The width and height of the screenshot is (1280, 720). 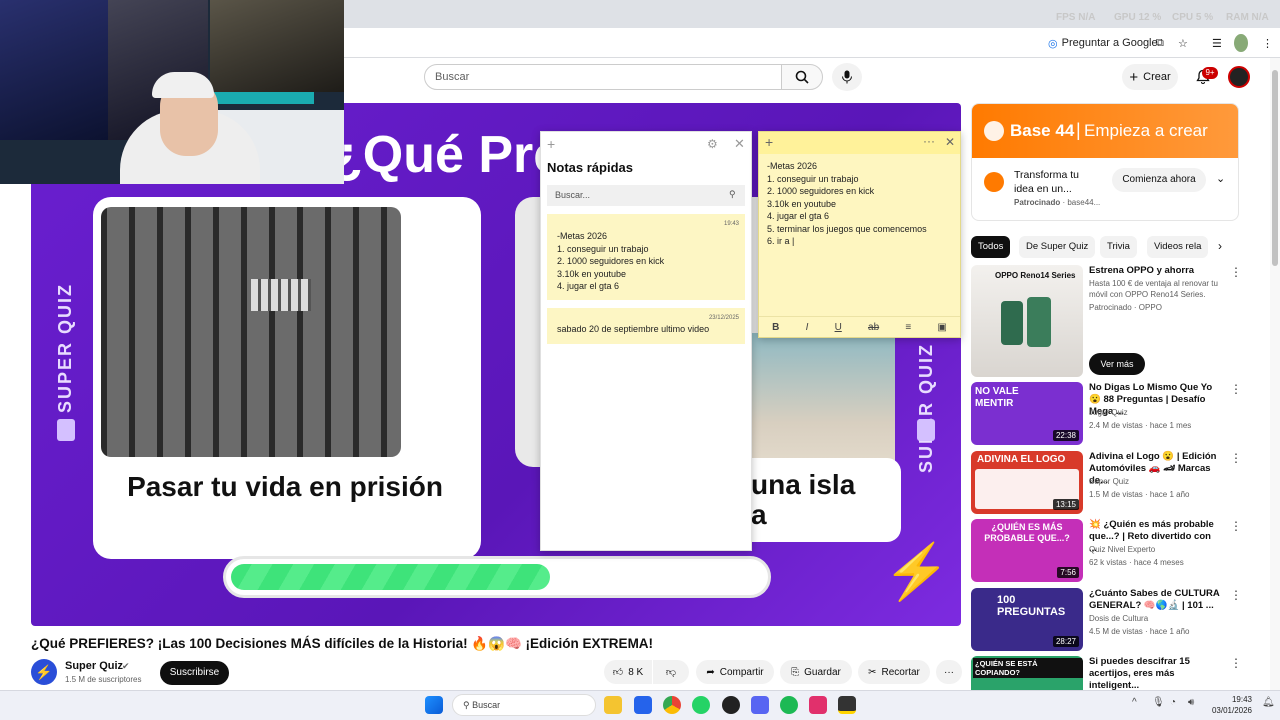 What do you see at coordinates (802, 77) in the screenshot?
I see `search-button` at bounding box center [802, 77].